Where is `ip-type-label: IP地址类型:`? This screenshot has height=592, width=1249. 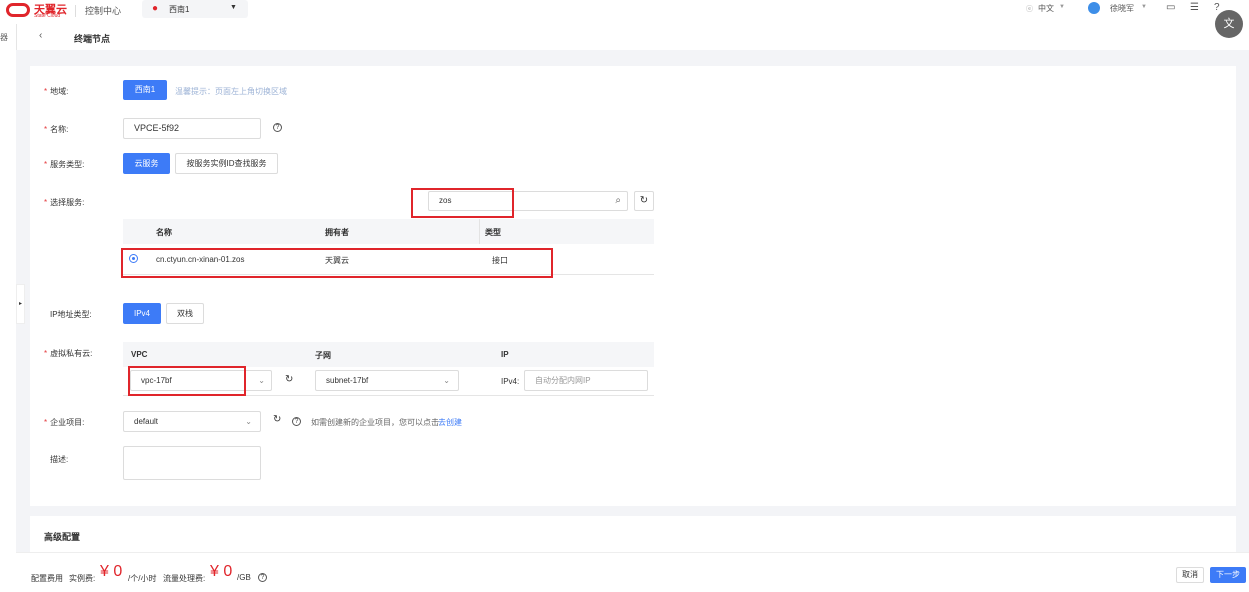 ip-type-label: IP地址类型: is located at coordinates (71, 314).